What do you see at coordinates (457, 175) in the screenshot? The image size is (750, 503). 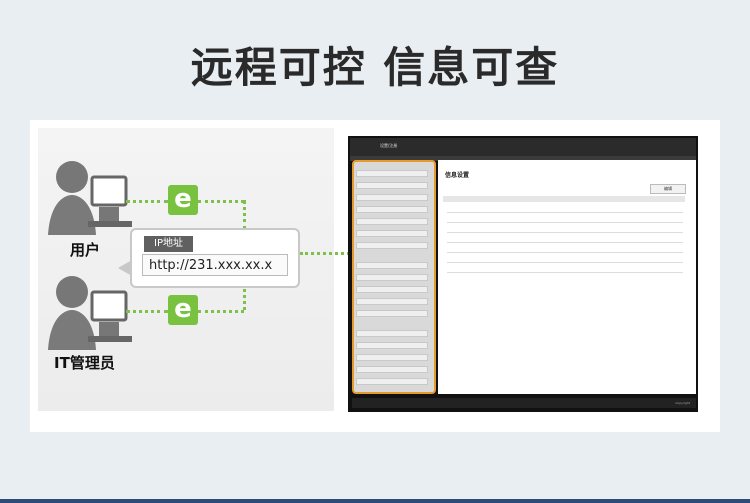 I see `content-page-title: 信息设置` at bounding box center [457, 175].